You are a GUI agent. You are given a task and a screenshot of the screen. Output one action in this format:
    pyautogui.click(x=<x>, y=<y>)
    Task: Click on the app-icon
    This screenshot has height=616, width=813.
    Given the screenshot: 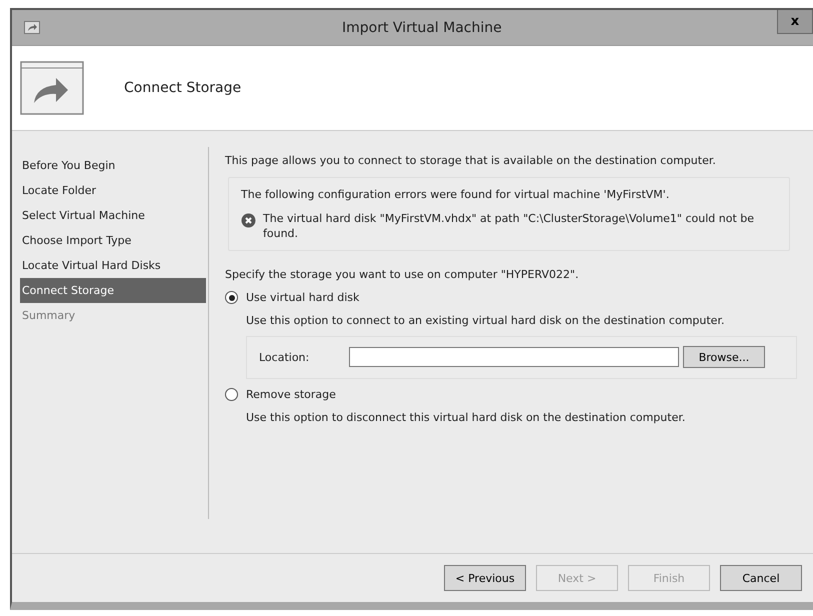 What is the action you would take?
    pyautogui.click(x=32, y=27)
    